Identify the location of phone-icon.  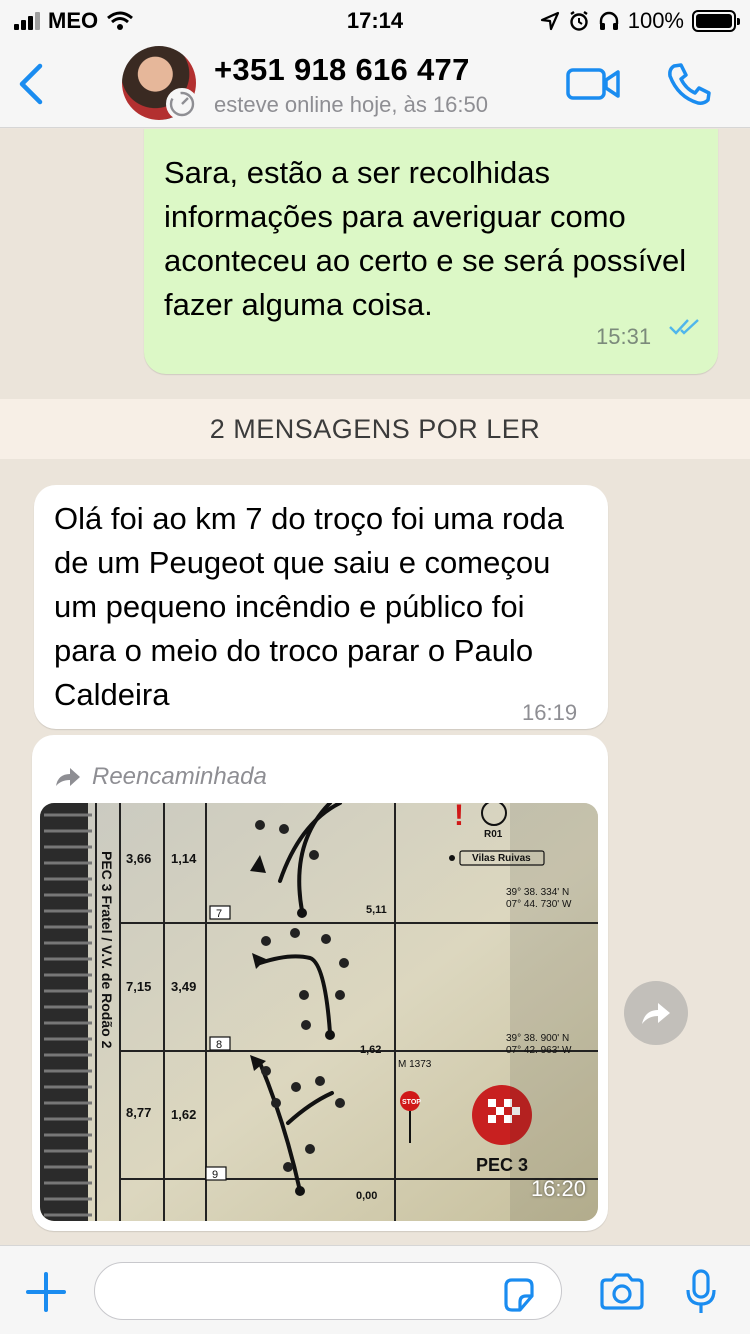
(689, 84).